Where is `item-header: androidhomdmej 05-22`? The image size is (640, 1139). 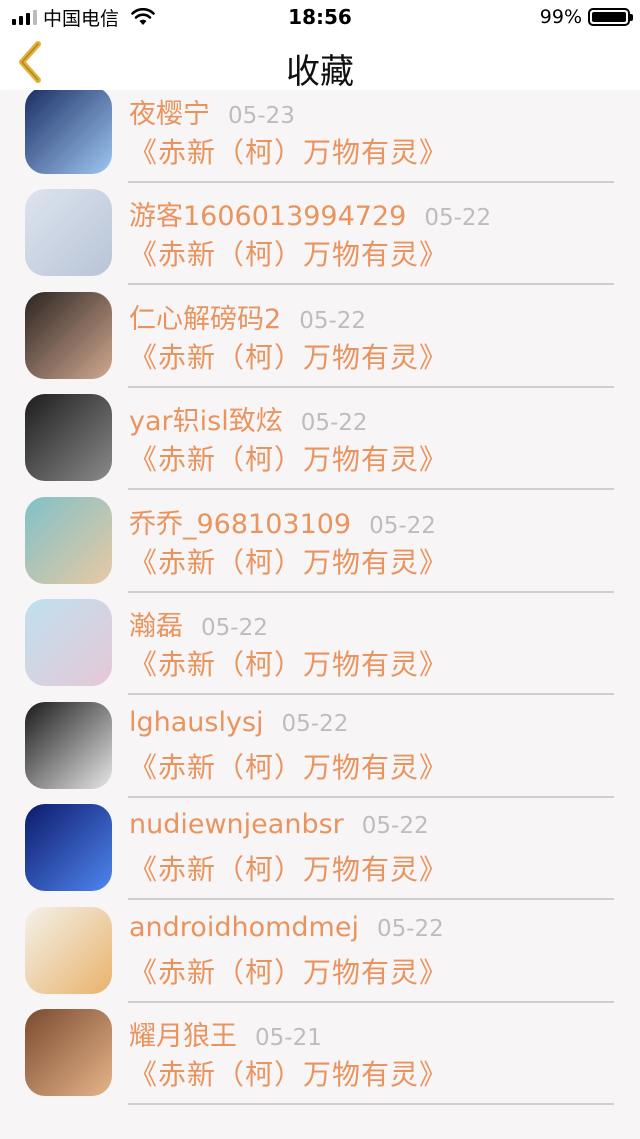 item-header: androidhomdmej 05-22 is located at coordinates (286, 927).